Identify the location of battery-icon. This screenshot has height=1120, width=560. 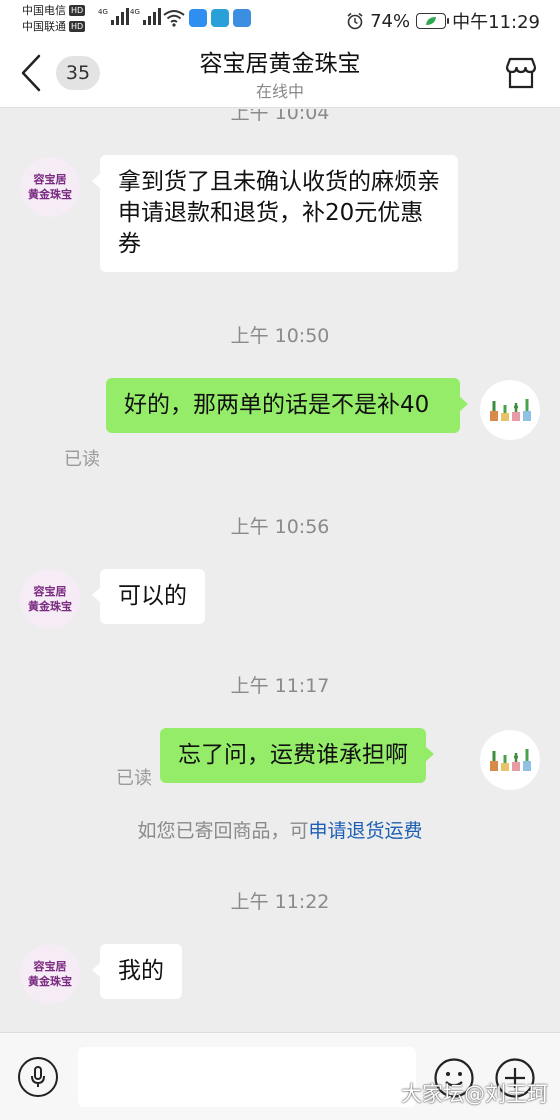
(433, 21).